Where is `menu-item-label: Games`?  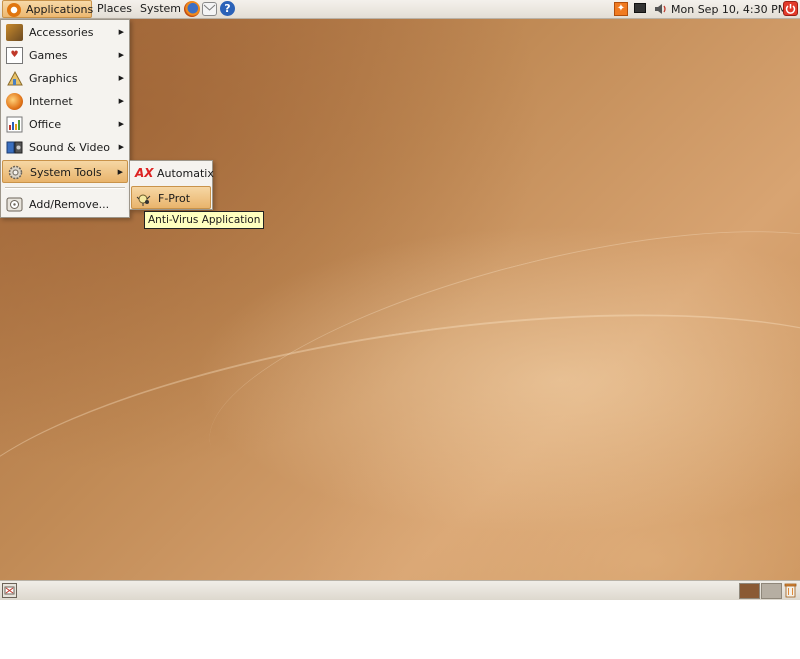
menu-item-label: Games is located at coordinates (48, 55).